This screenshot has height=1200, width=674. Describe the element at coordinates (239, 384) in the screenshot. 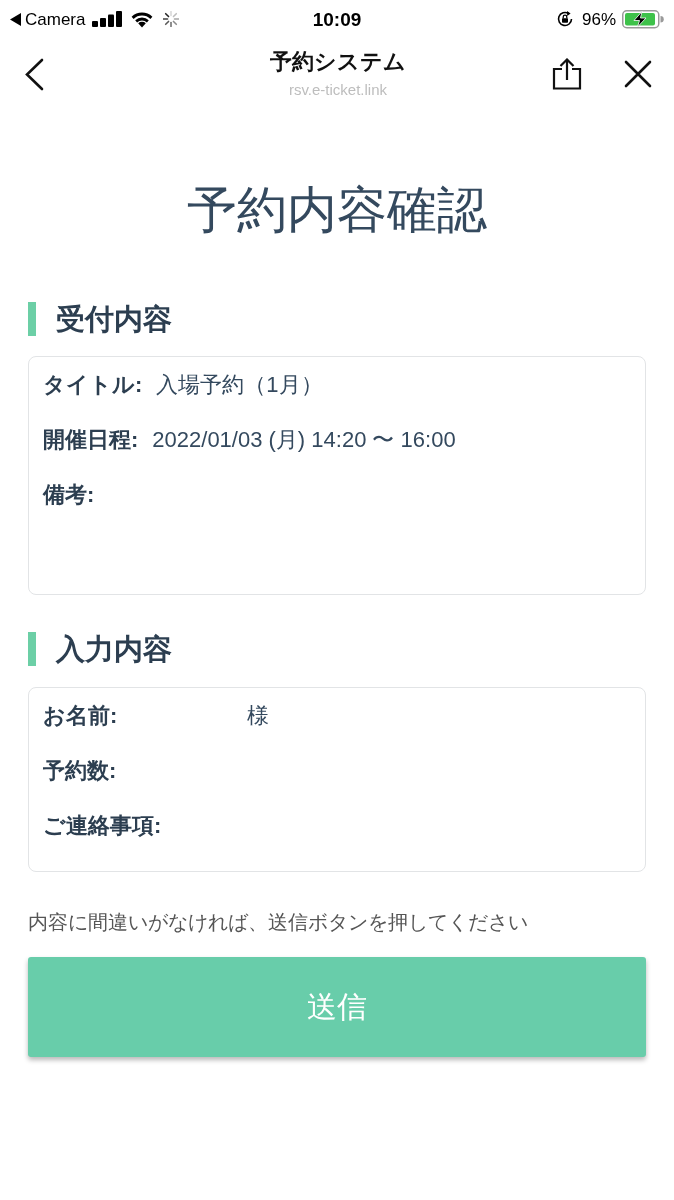

I see `field-value: 入場予約（1月）` at that location.